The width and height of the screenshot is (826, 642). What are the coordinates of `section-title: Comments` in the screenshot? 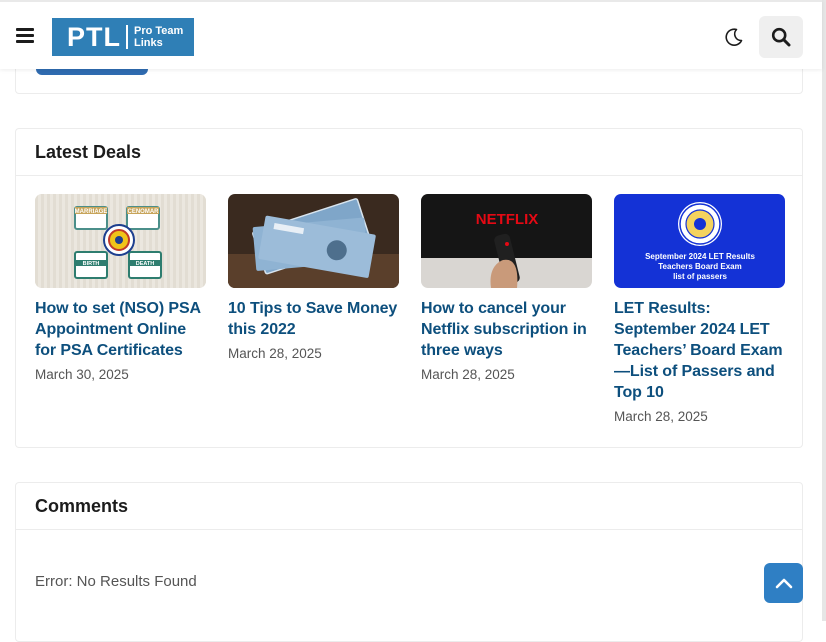 It's located at (82, 505).